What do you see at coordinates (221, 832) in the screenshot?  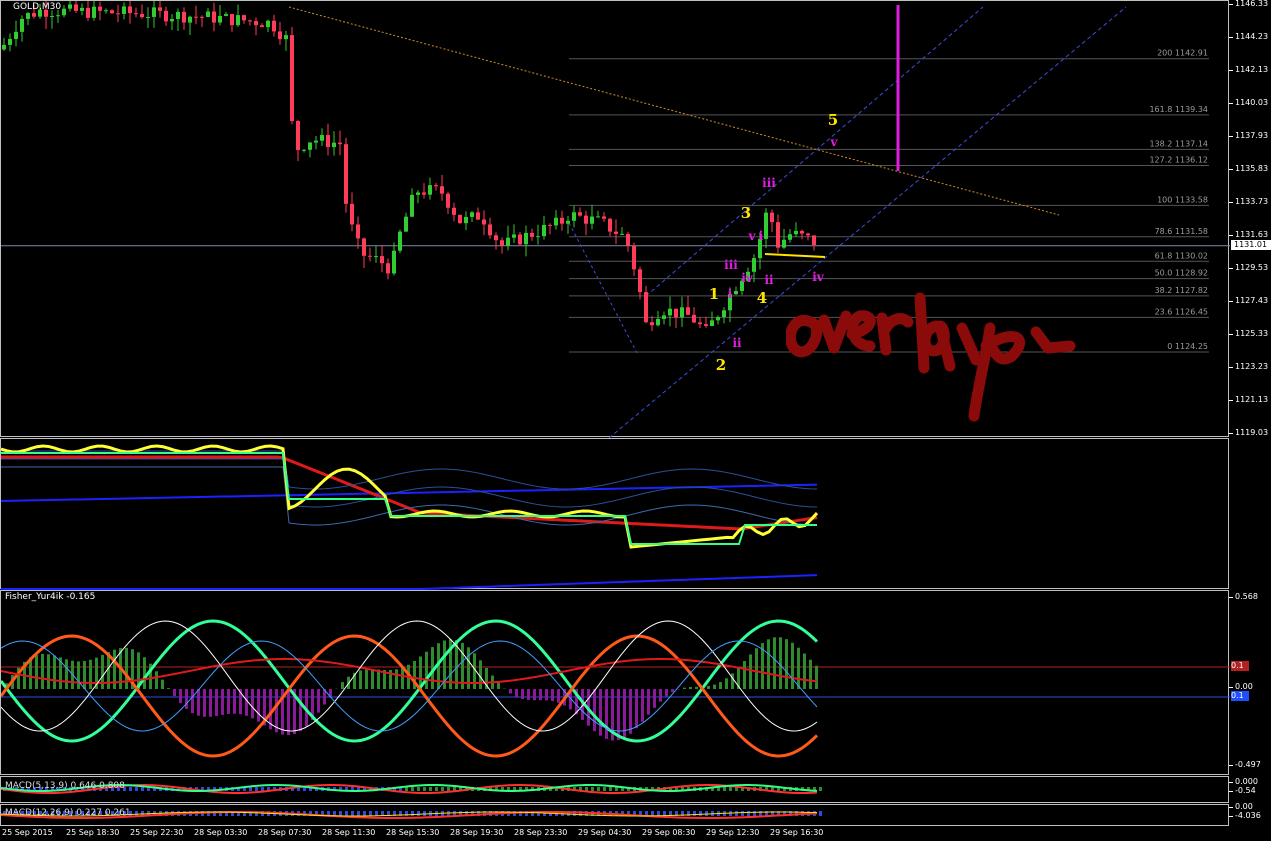 I see `time-tick: 28 Sep 03:30` at bounding box center [221, 832].